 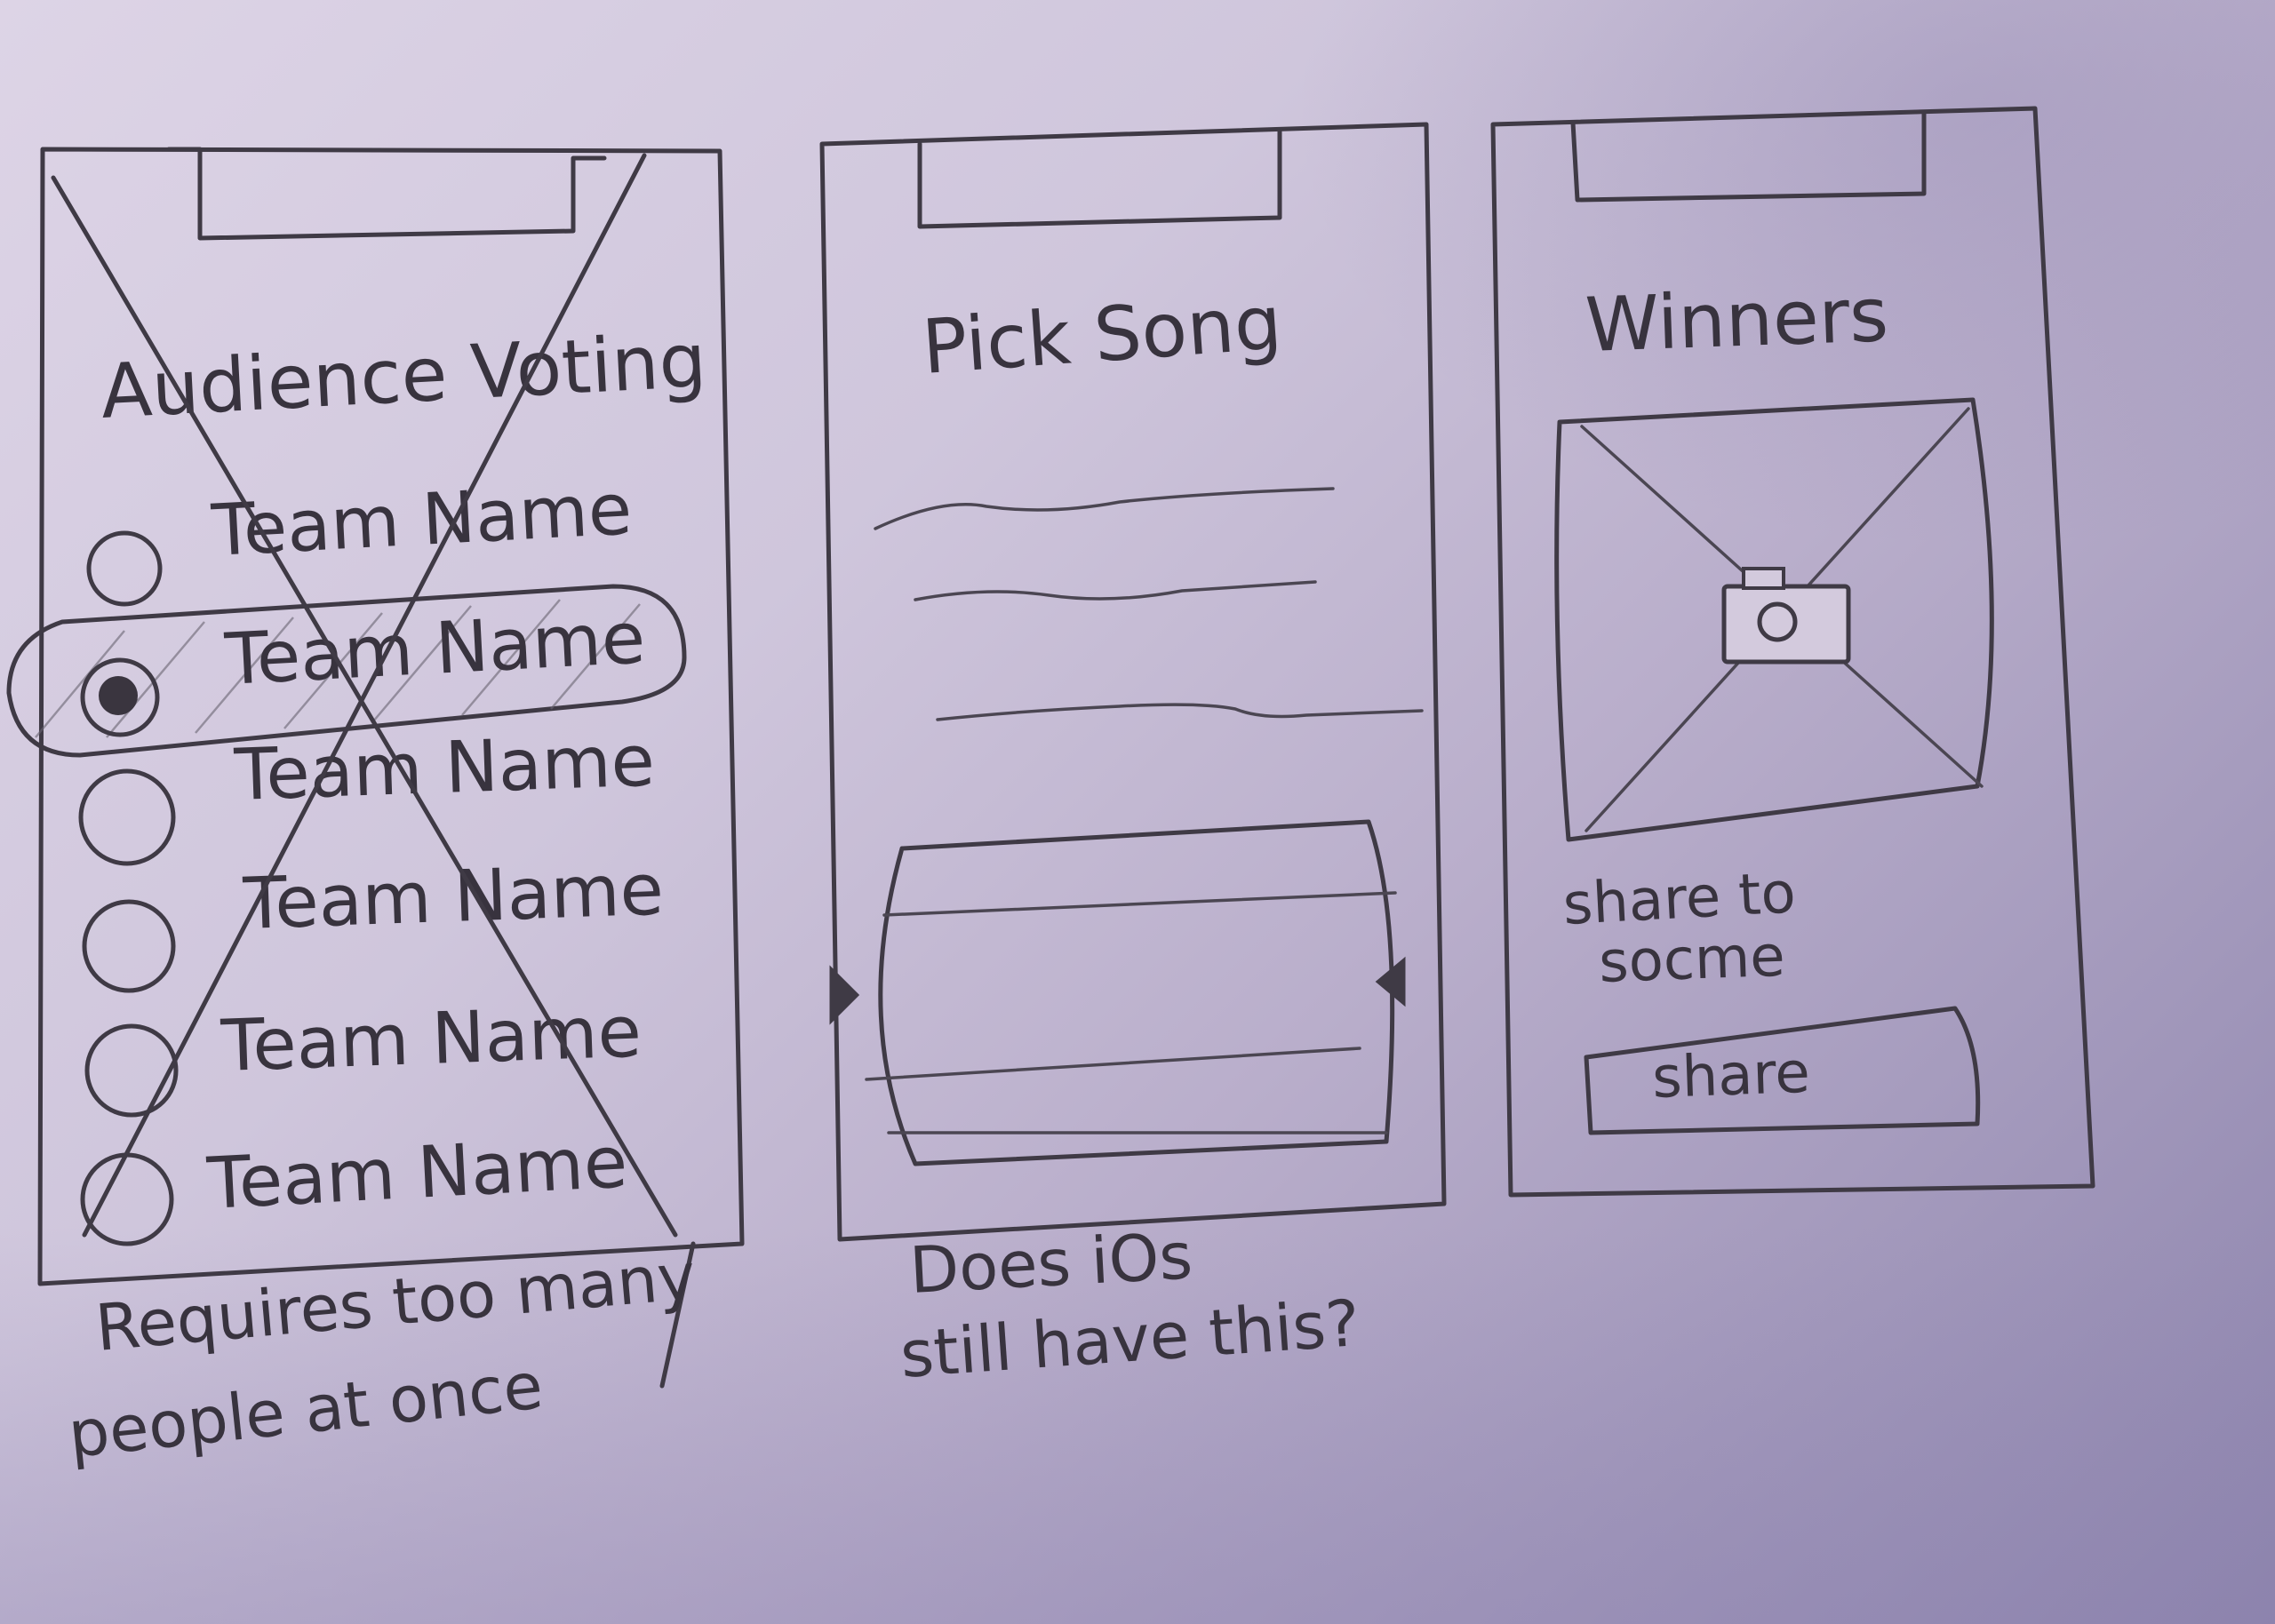 I want to click on song-picker-wheel, so click(x=1117, y=992).